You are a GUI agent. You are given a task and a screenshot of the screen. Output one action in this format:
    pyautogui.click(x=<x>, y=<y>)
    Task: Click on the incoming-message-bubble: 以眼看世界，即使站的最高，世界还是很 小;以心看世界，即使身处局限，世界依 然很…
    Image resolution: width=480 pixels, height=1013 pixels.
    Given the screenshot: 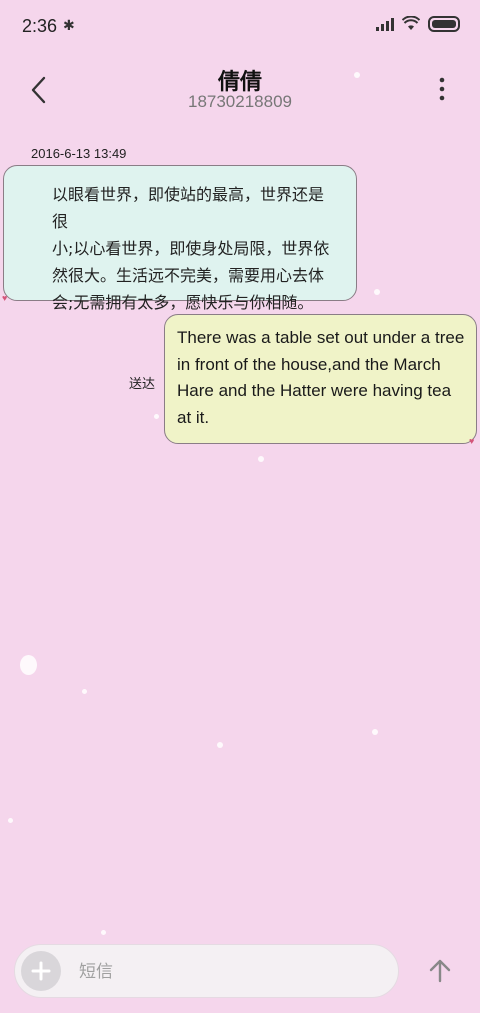 What is the action you would take?
    pyautogui.click(x=180, y=238)
    